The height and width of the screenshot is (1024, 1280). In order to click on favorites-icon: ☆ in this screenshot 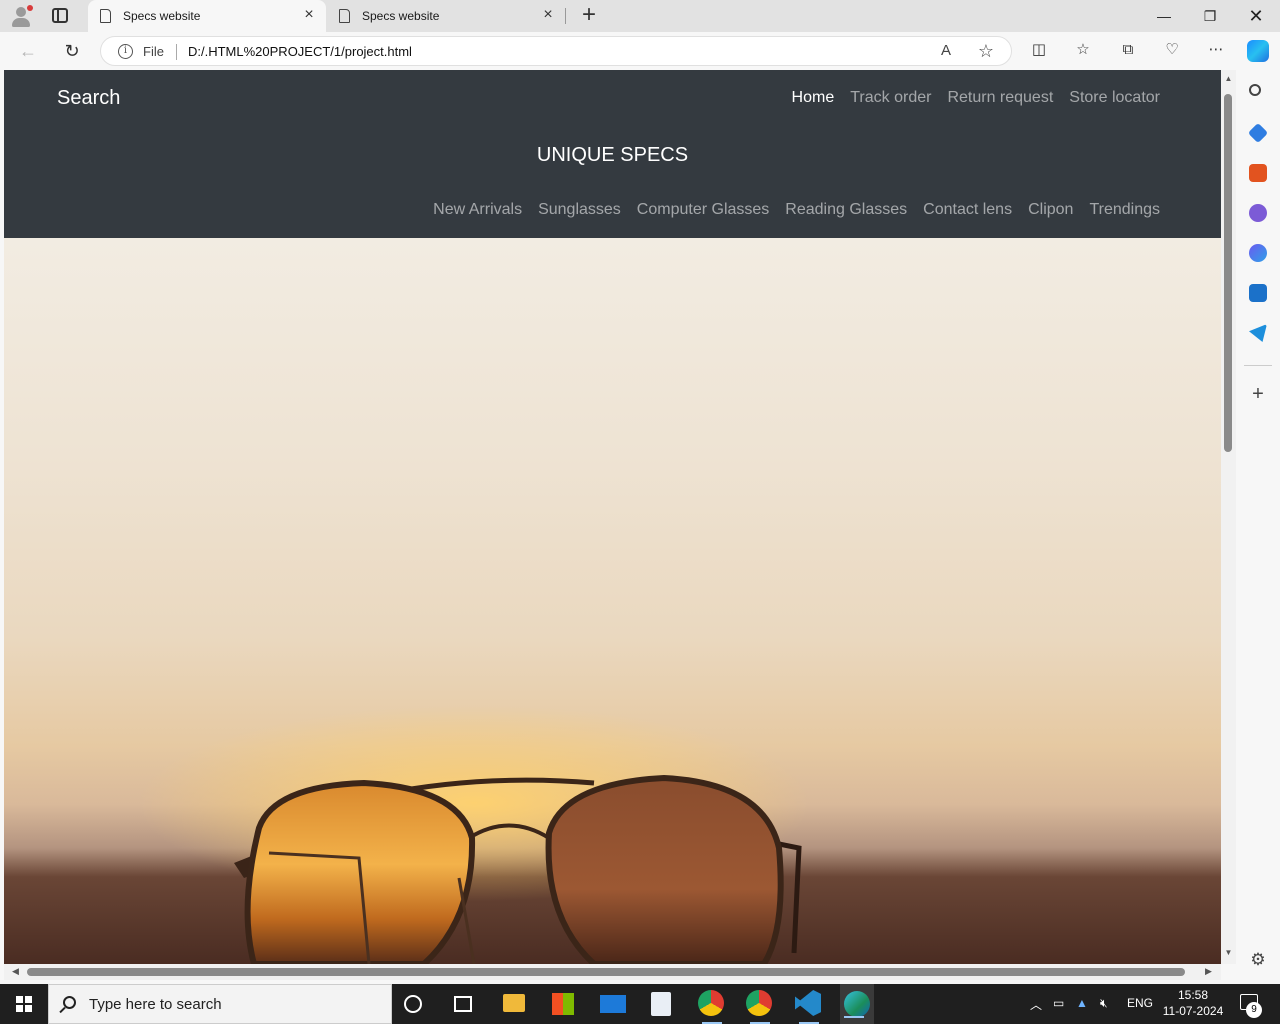, I will do `click(1083, 50)`.